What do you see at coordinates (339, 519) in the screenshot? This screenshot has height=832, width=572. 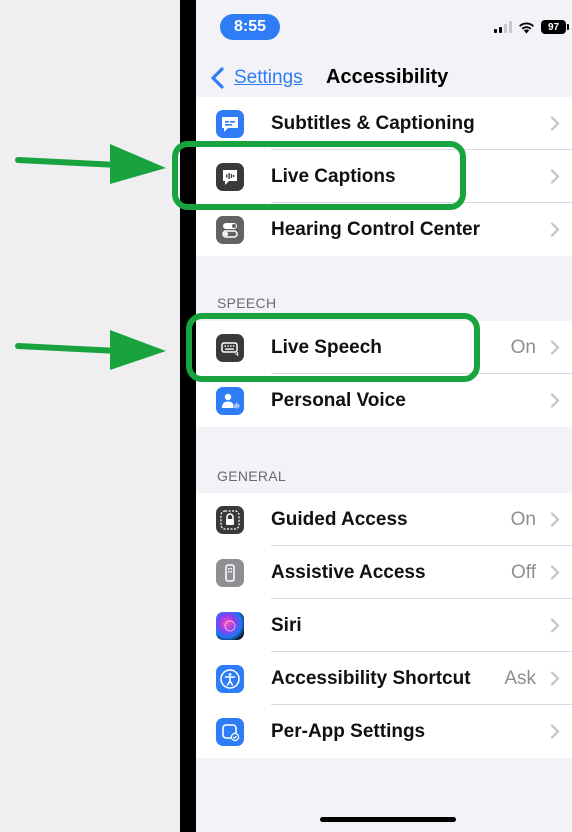 I see `row-label: Guided Access` at bounding box center [339, 519].